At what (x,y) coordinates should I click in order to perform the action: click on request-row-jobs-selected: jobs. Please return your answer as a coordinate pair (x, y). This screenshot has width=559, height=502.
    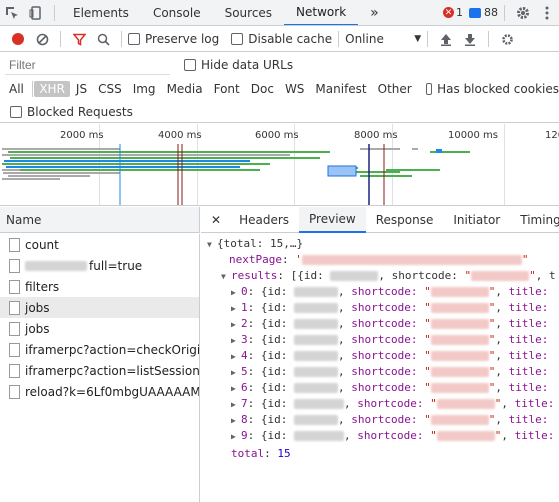
    Looking at the image, I should click on (99, 307).